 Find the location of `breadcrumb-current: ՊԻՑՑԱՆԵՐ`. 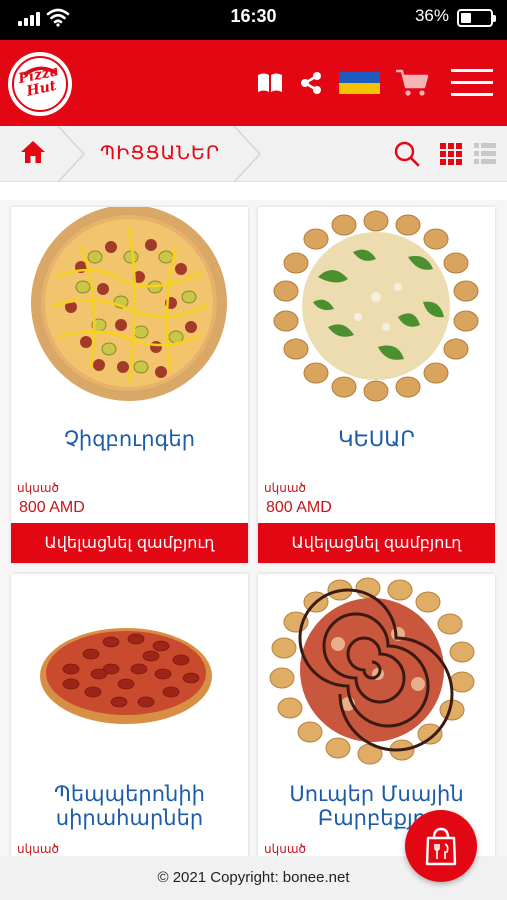

breadcrumb-current: ՊԻՑՑԱՆԵՐ is located at coordinates (160, 153).